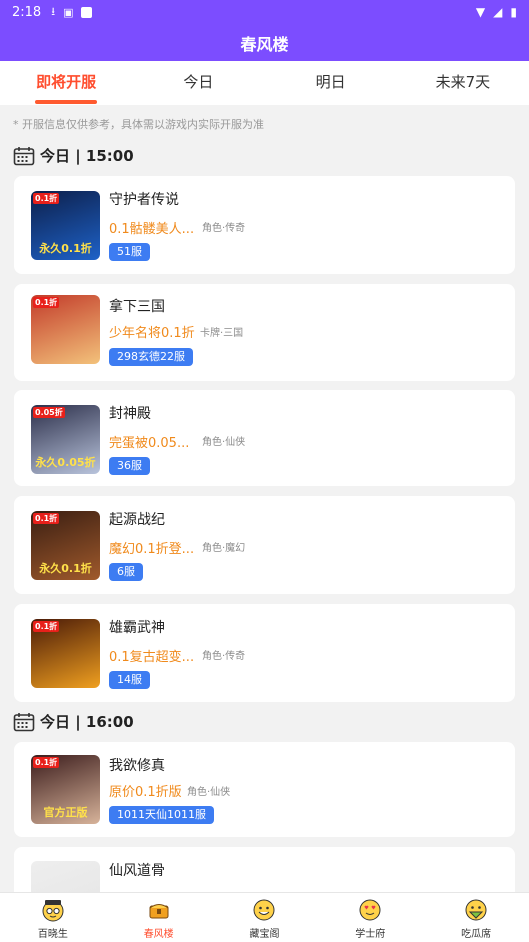 The image size is (529, 942). I want to click on nav-label: 学士府, so click(370, 934).